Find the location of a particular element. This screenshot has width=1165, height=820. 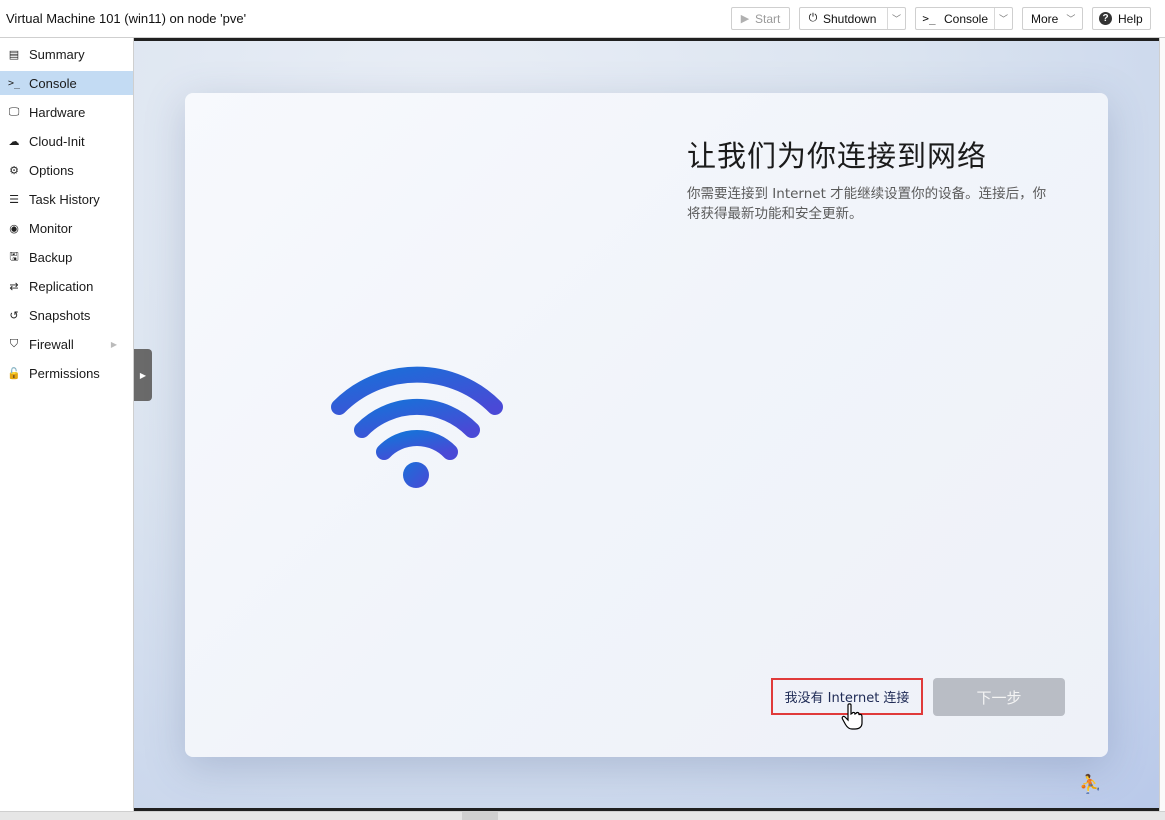

sidebar-item-label: Backup is located at coordinates (51, 257).